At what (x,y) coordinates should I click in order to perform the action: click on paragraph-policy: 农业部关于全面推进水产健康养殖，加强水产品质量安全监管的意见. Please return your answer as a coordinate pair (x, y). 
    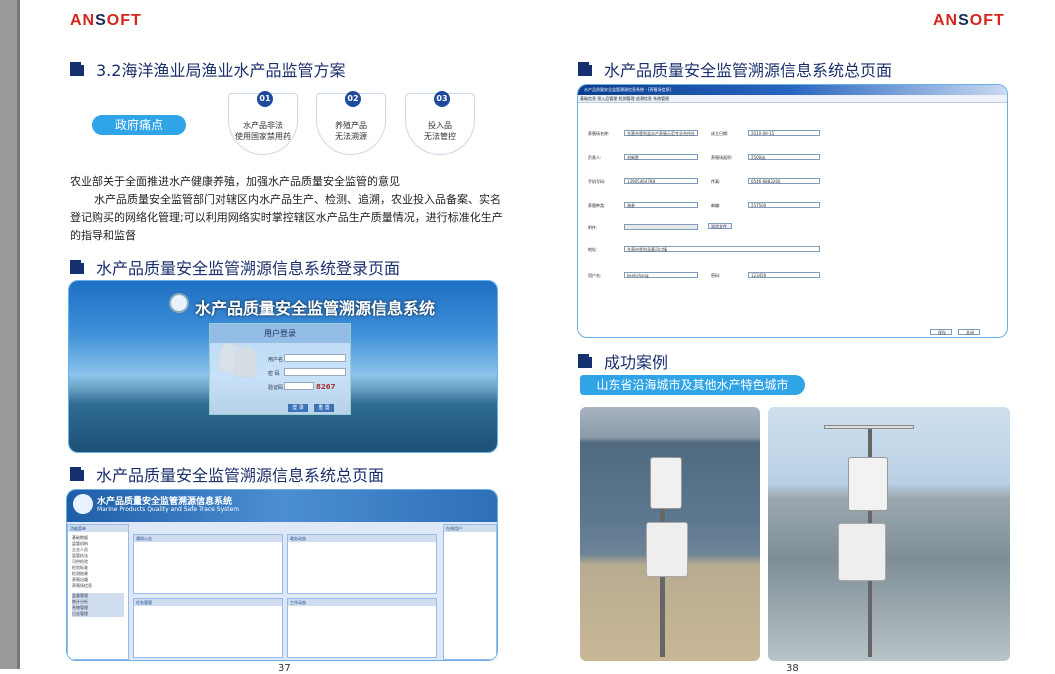
    Looking at the image, I should click on (235, 181).